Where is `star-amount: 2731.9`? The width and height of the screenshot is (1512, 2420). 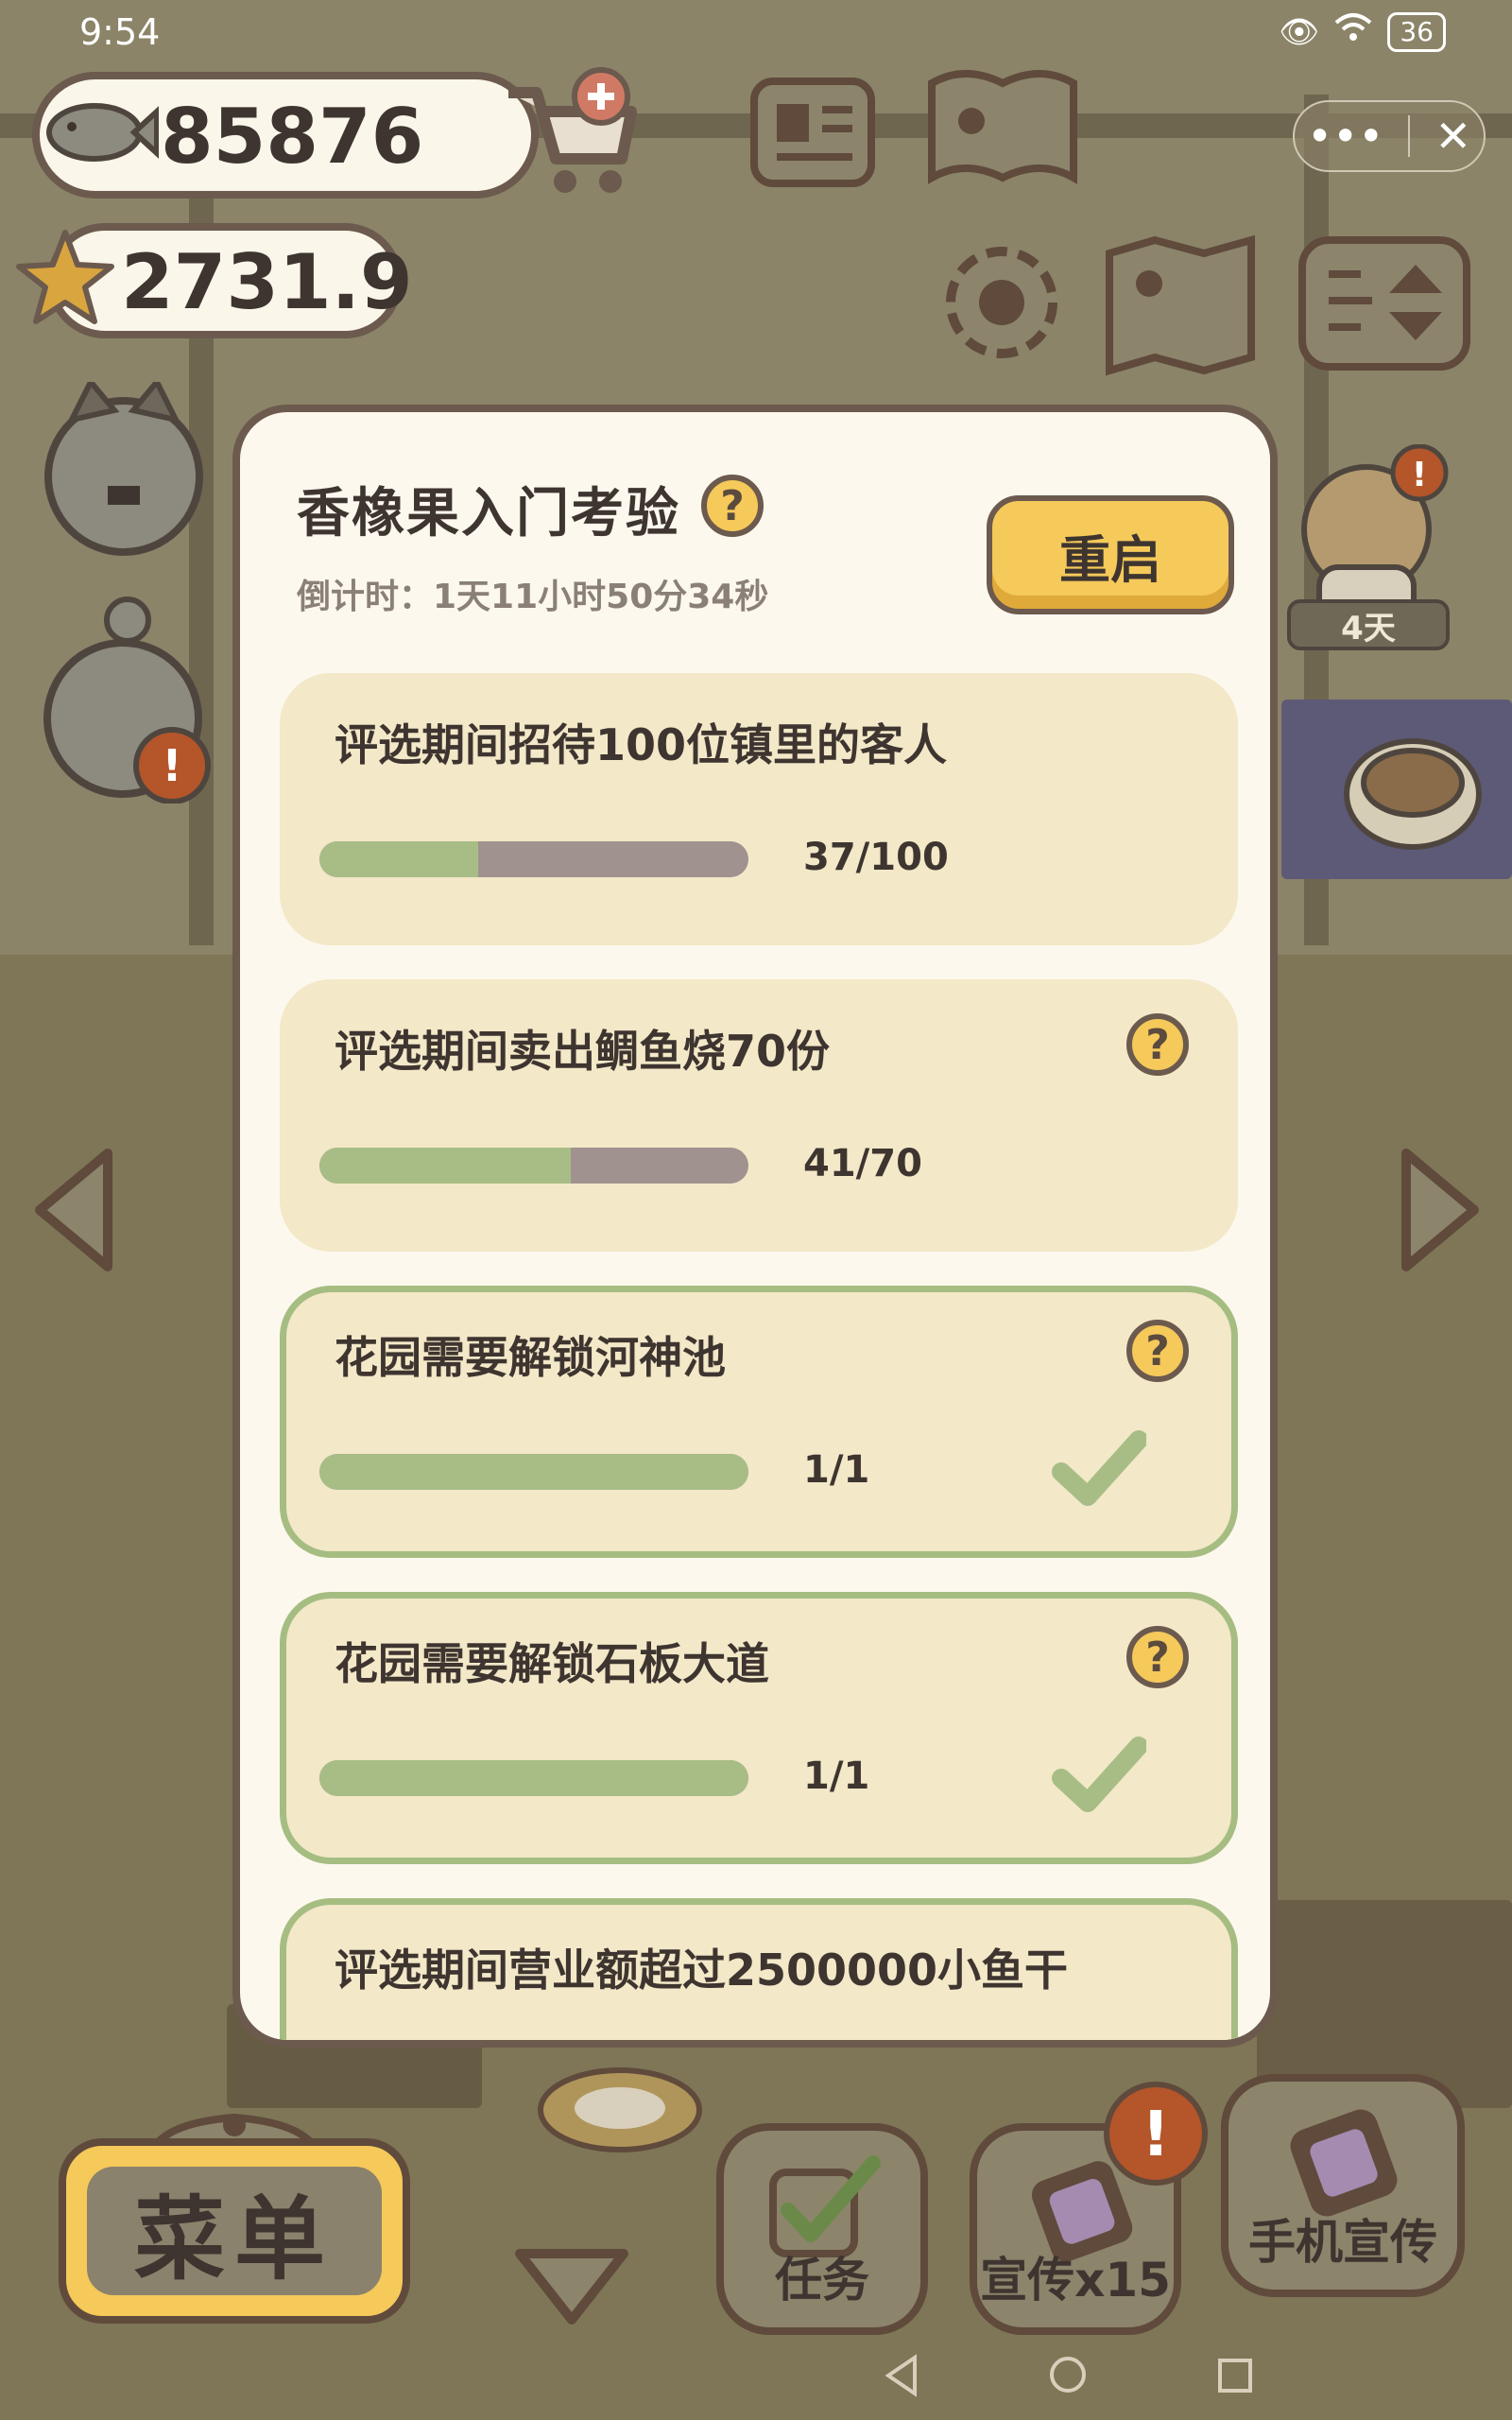 star-amount: 2731.9 is located at coordinates (267, 282).